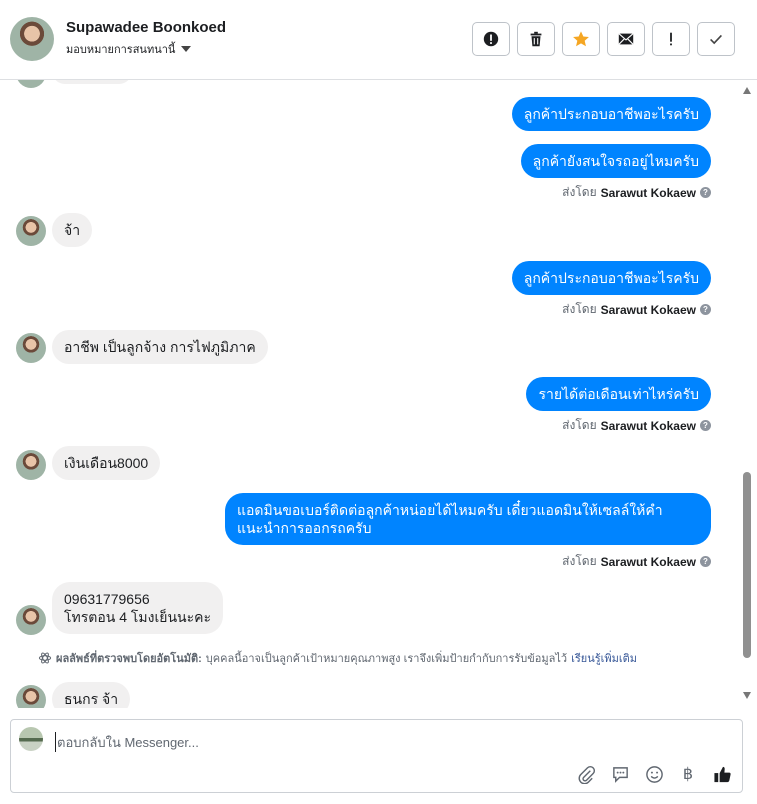 Image resolution: width=757 pixels, height=804 pixels. I want to click on mark-unread-button, so click(626, 39).